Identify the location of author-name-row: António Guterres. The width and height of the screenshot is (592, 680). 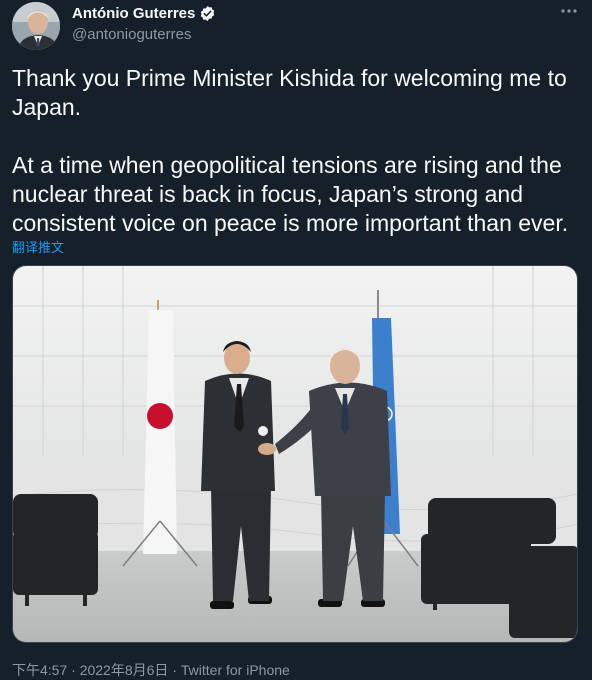
(144, 13).